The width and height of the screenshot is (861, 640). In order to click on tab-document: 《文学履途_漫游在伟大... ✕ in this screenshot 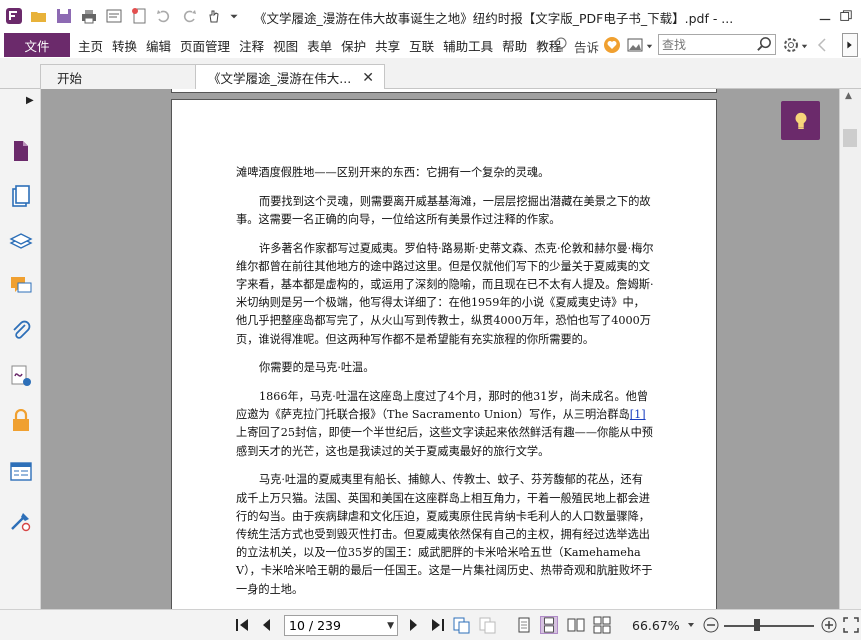, I will do `click(290, 77)`.